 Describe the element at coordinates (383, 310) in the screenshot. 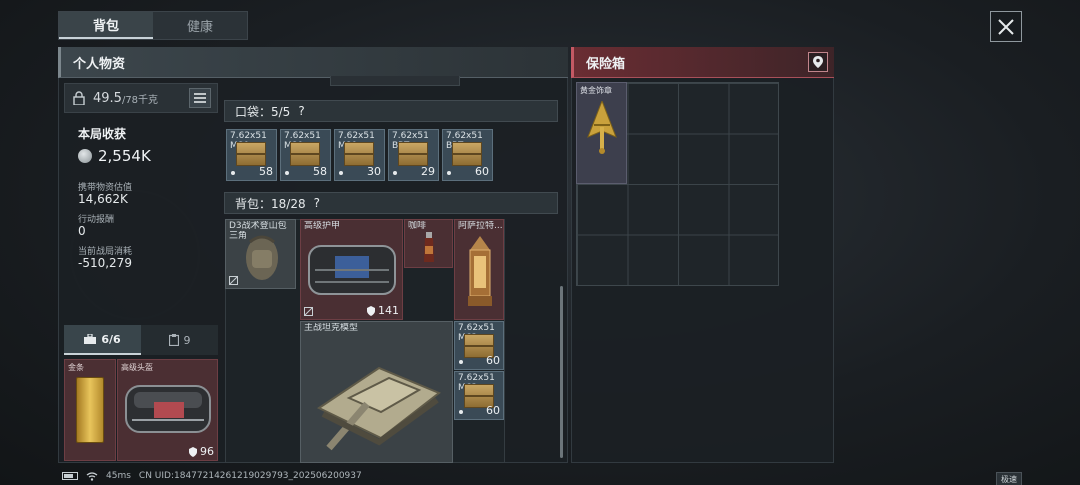

I see `durability-readout: 141` at that location.